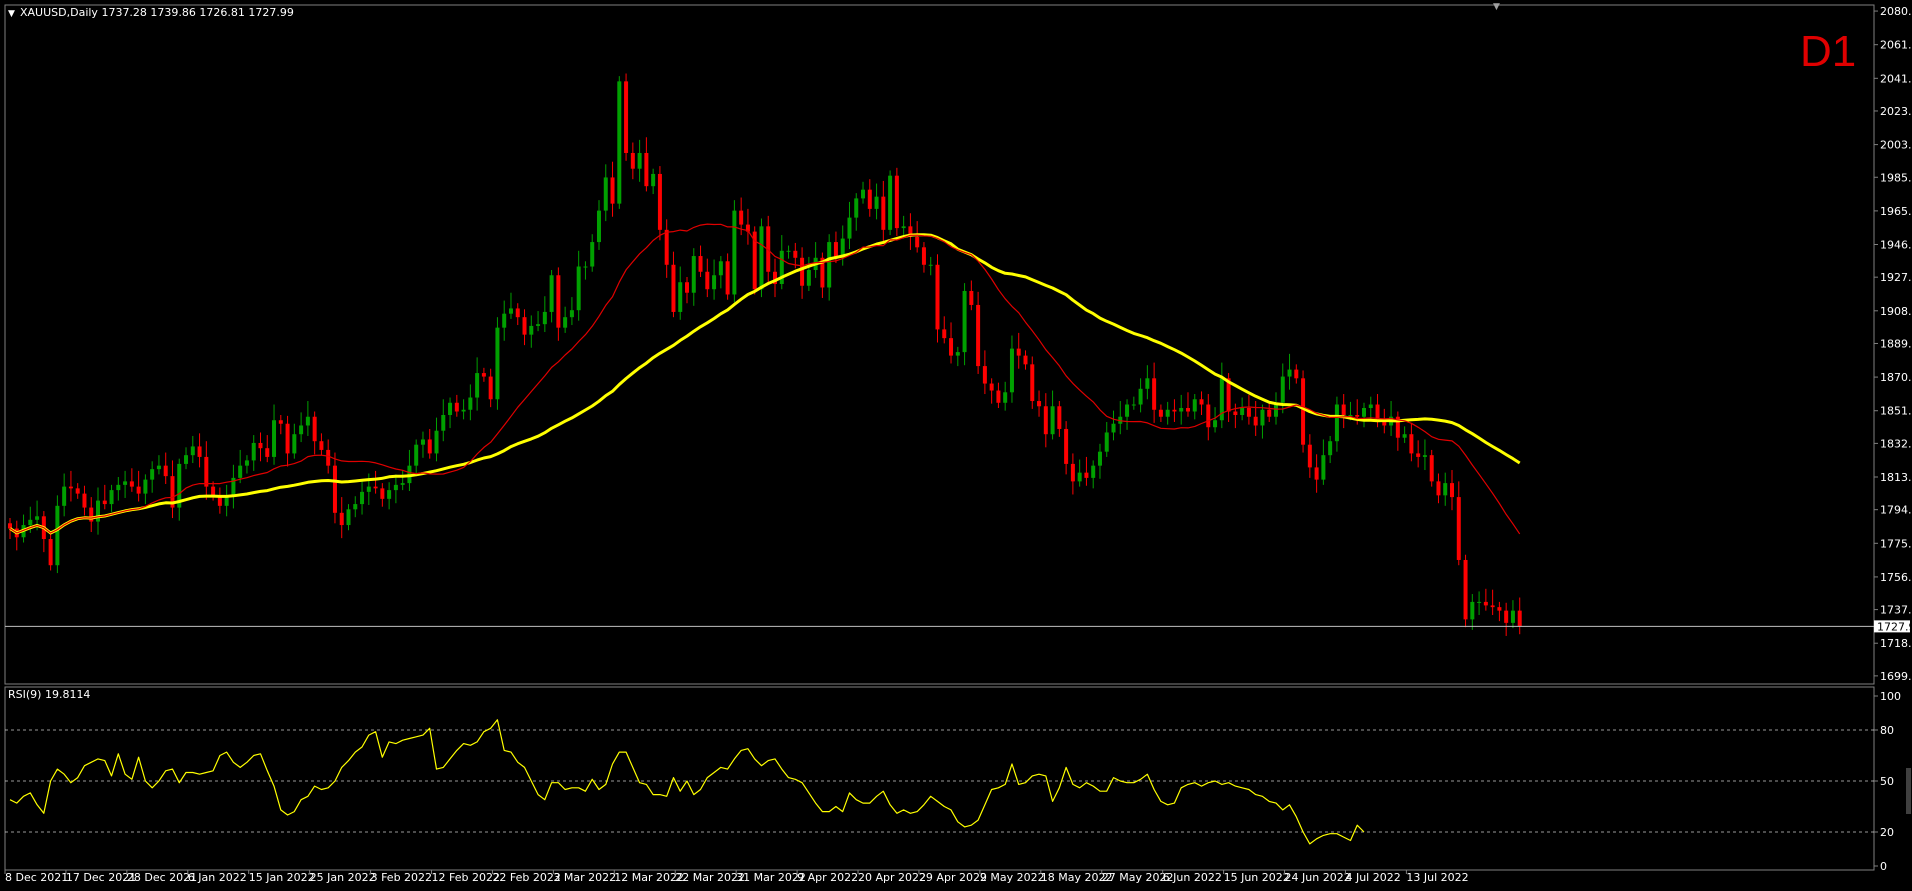  Describe the element at coordinates (1896, 145) in the screenshot. I see `price-tick-label: 2003.80` at that location.